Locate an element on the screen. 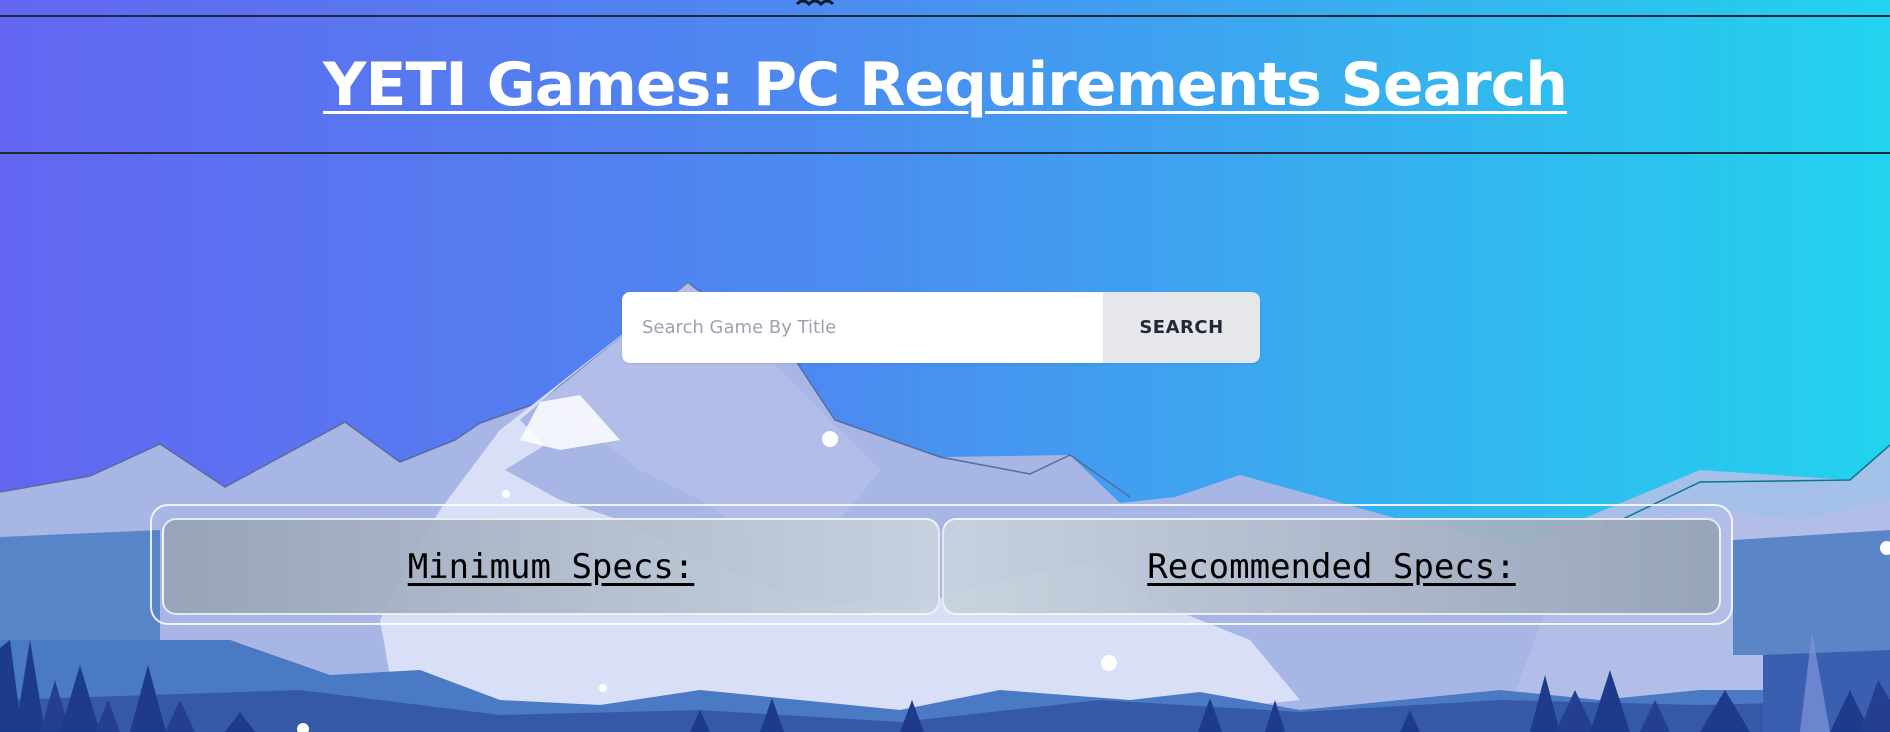  recommended-specs-card: Recommended Specs: is located at coordinates (1331, 566).